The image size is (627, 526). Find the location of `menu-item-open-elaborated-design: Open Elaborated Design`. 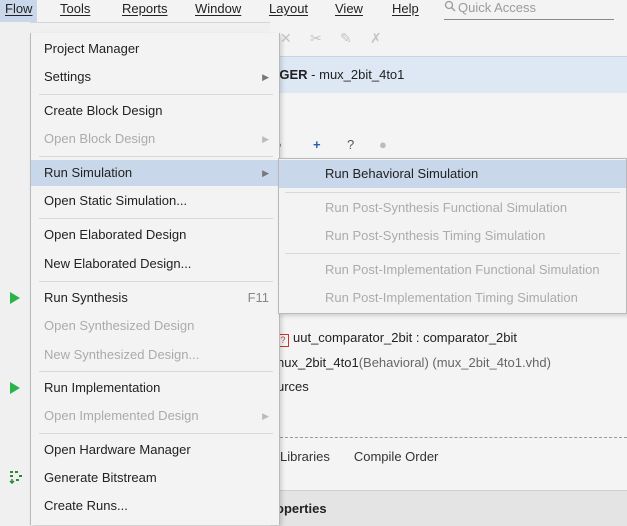

menu-item-open-elaborated-design: Open Elaborated Design is located at coordinates (155, 235).